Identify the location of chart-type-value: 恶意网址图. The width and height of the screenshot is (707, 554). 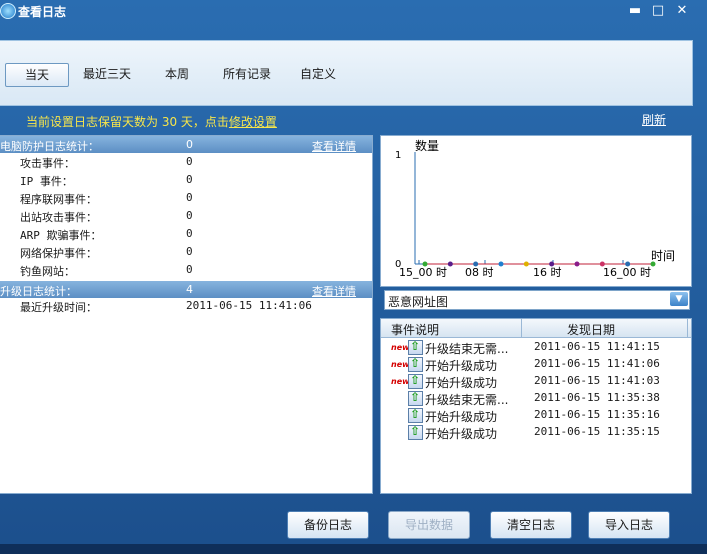
(418, 302).